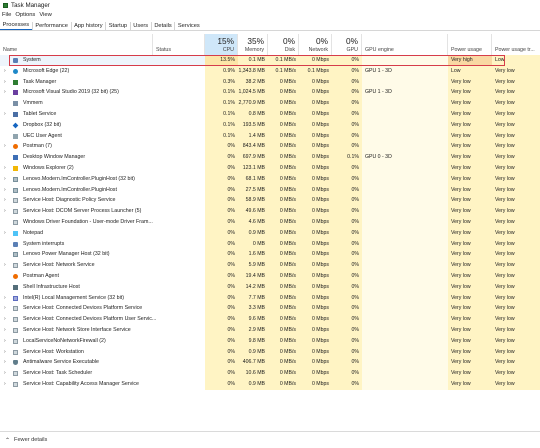 This screenshot has height=448, width=540. I want to click on column-header-cpu: ⌄ 15% CPU, so click(221, 44).